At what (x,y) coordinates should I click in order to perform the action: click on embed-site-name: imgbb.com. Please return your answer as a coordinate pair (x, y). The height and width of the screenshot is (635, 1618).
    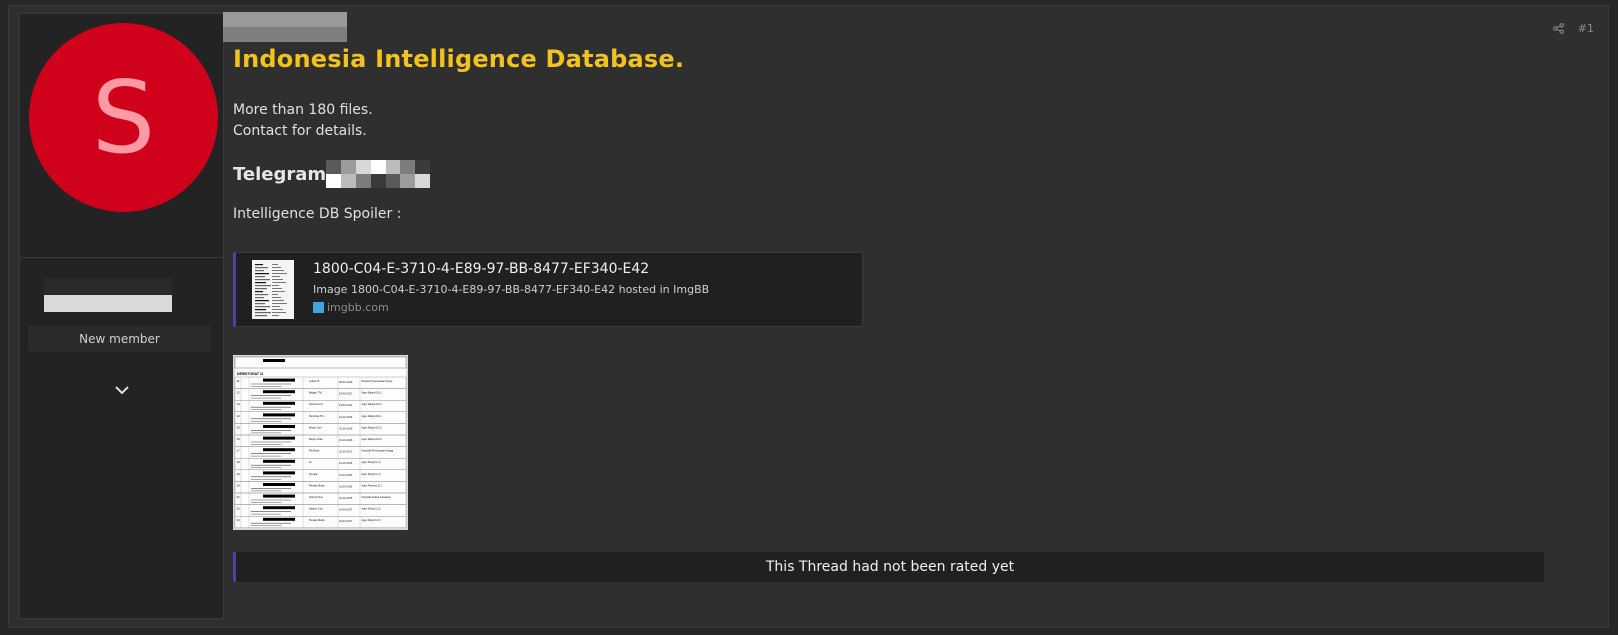
    Looking at the image, I should click on (358, 307).